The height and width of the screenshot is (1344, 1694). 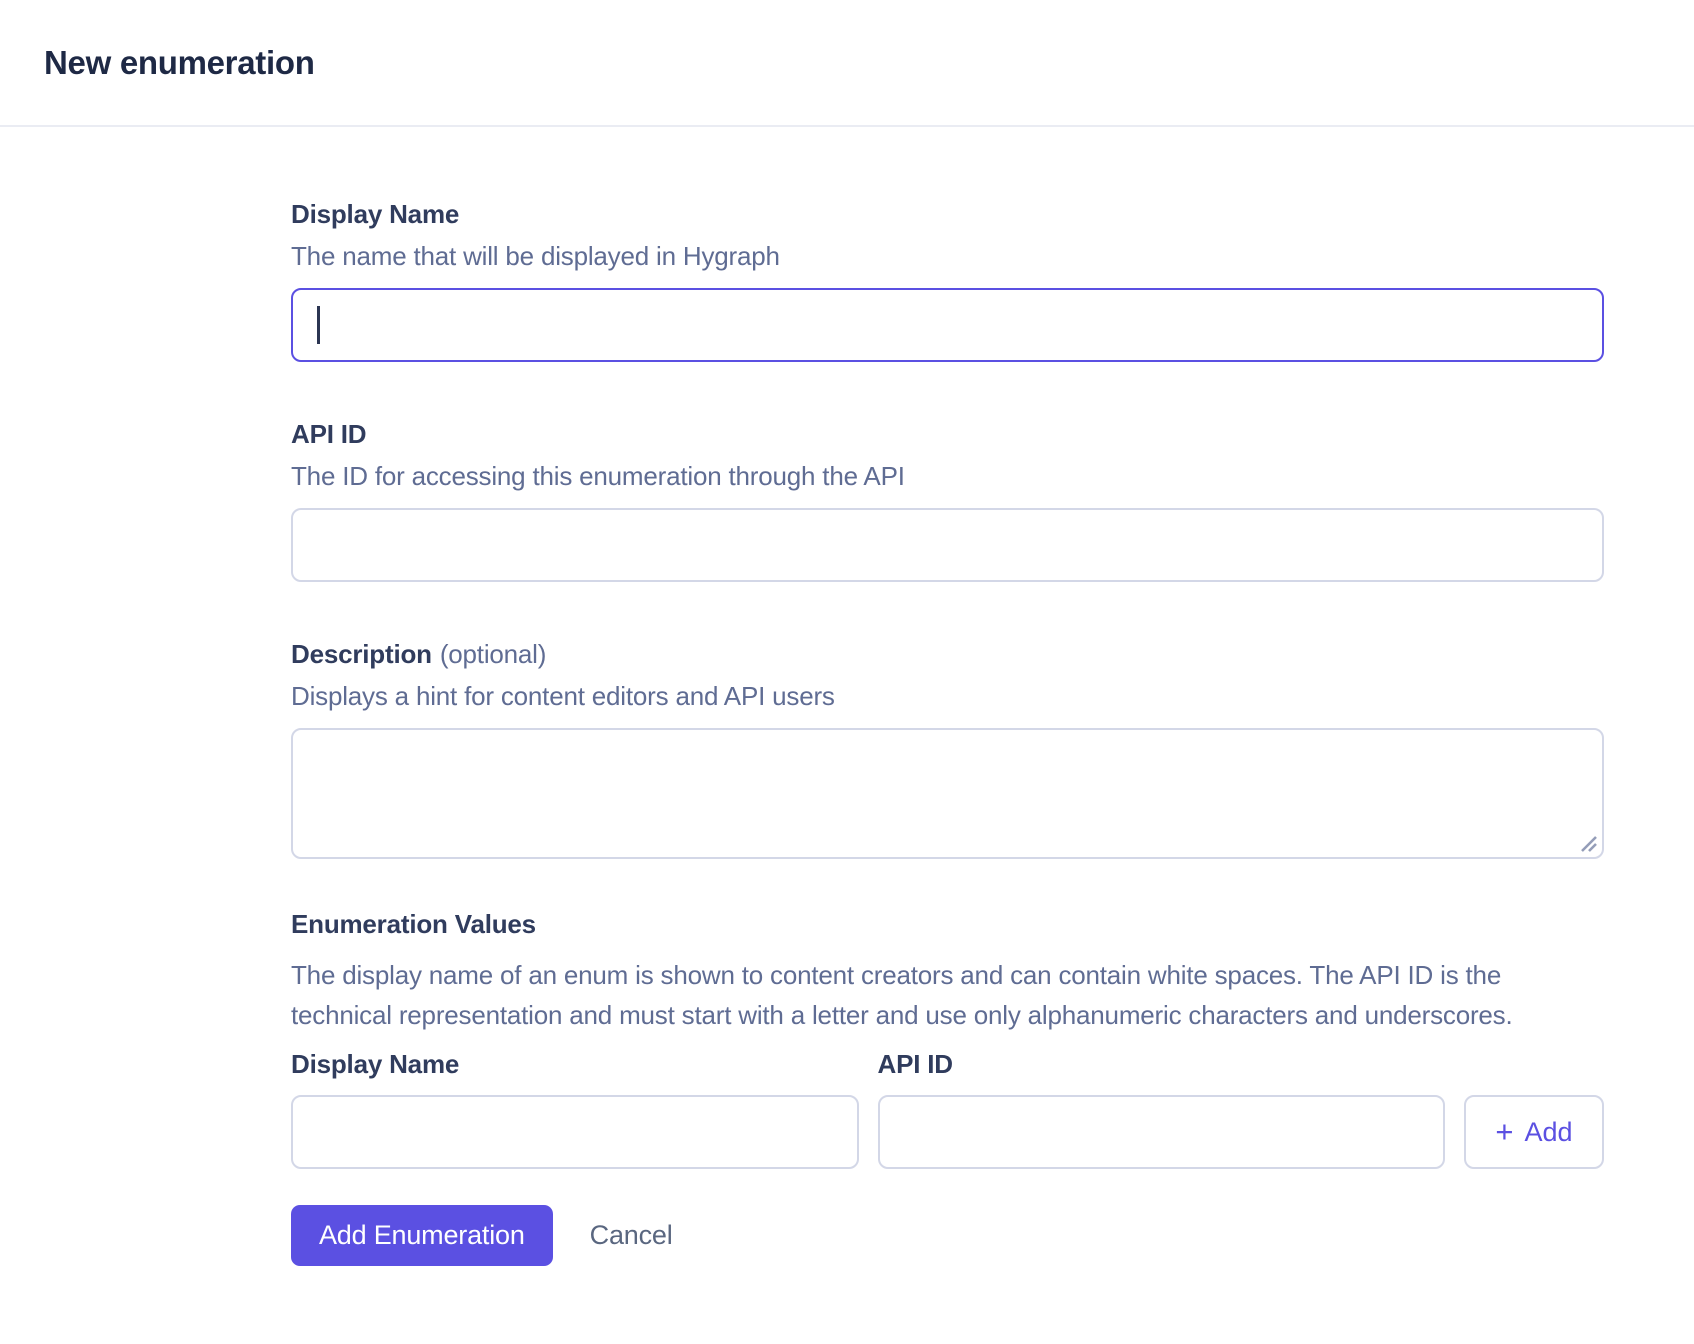 What do you see at coordinates (631, 1235) in the screenshot?
I see `cancel-button: Cancel` at bounding box center [631, 1235].